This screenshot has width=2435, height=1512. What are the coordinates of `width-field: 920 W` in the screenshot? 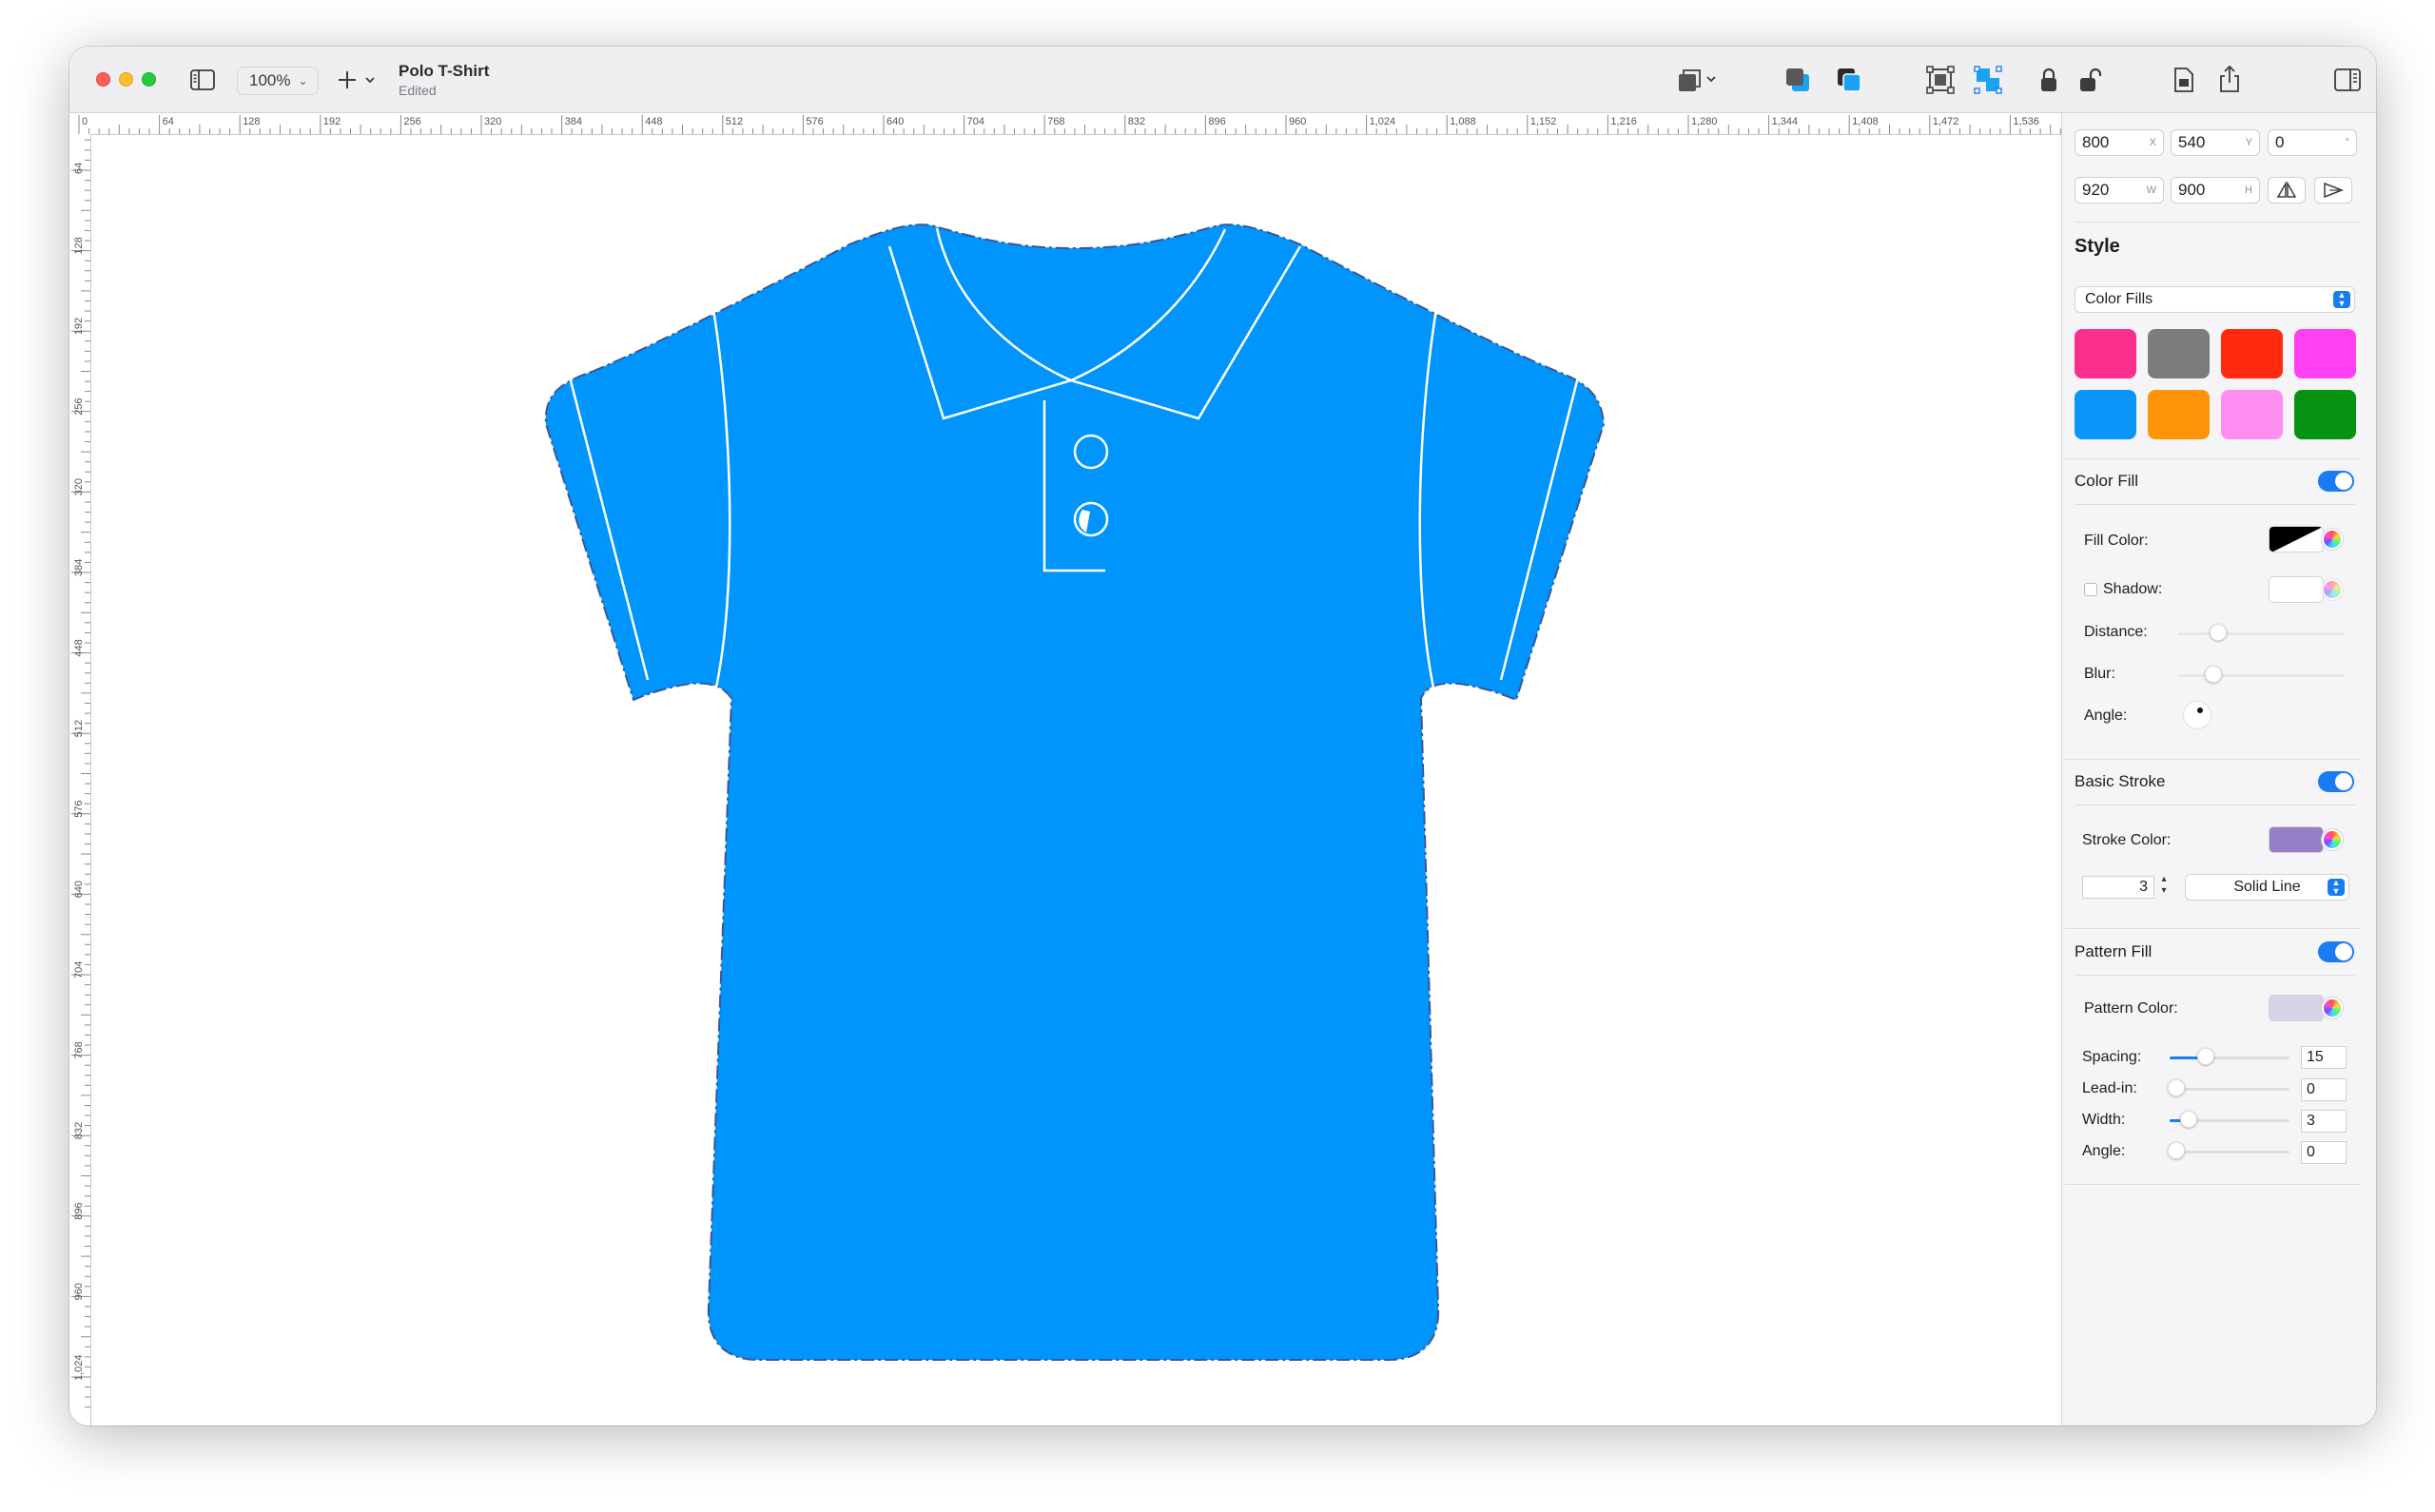 It's located at (2119, 190).